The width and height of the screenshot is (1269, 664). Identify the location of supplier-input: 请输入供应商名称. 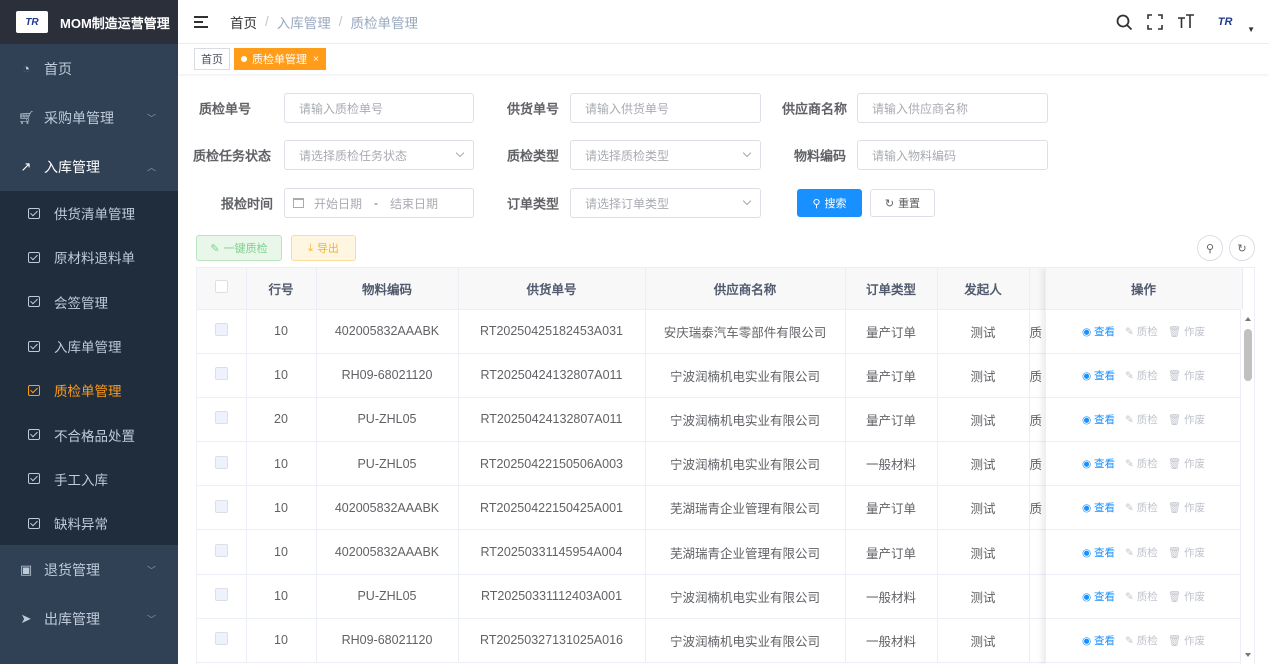
(952, 108).